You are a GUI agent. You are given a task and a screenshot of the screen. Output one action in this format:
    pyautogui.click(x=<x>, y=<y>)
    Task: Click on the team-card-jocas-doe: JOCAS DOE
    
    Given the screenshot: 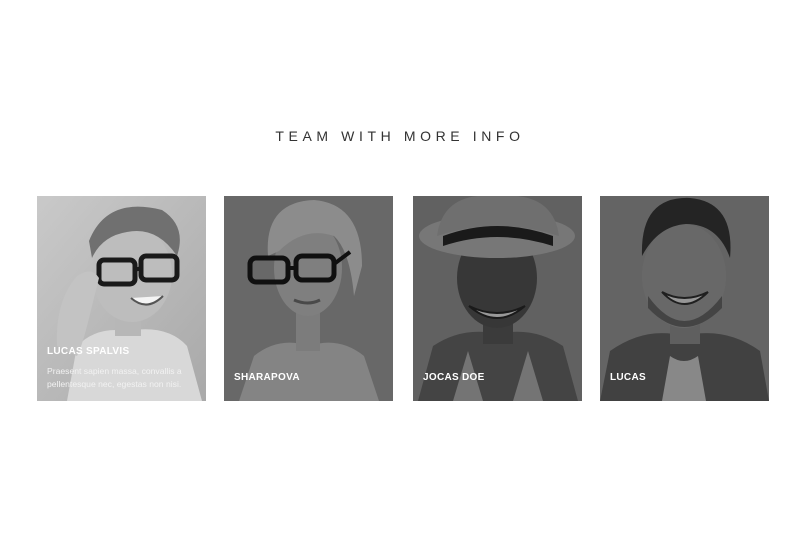 What is the action you would take?
    pyautogui.click(x=497, y=298)
    